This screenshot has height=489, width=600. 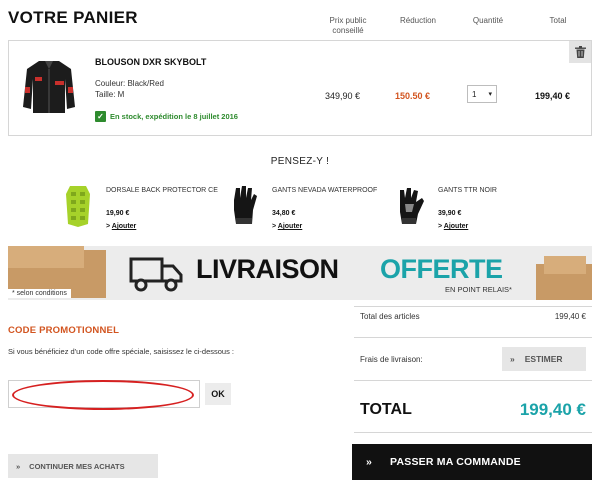 I want to click on subtotal-label: Total des articles, so click(x=390, y=316).